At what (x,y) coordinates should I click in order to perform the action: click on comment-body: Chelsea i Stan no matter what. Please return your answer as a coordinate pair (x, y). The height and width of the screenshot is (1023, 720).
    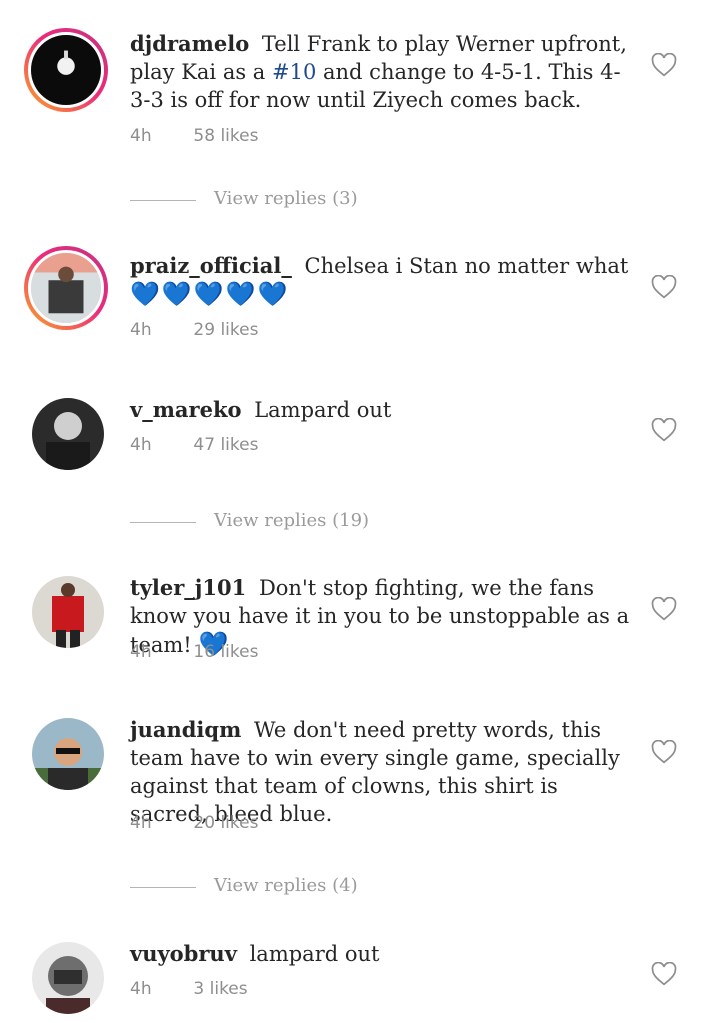
    Looking at the image, I should click on (466, 266).